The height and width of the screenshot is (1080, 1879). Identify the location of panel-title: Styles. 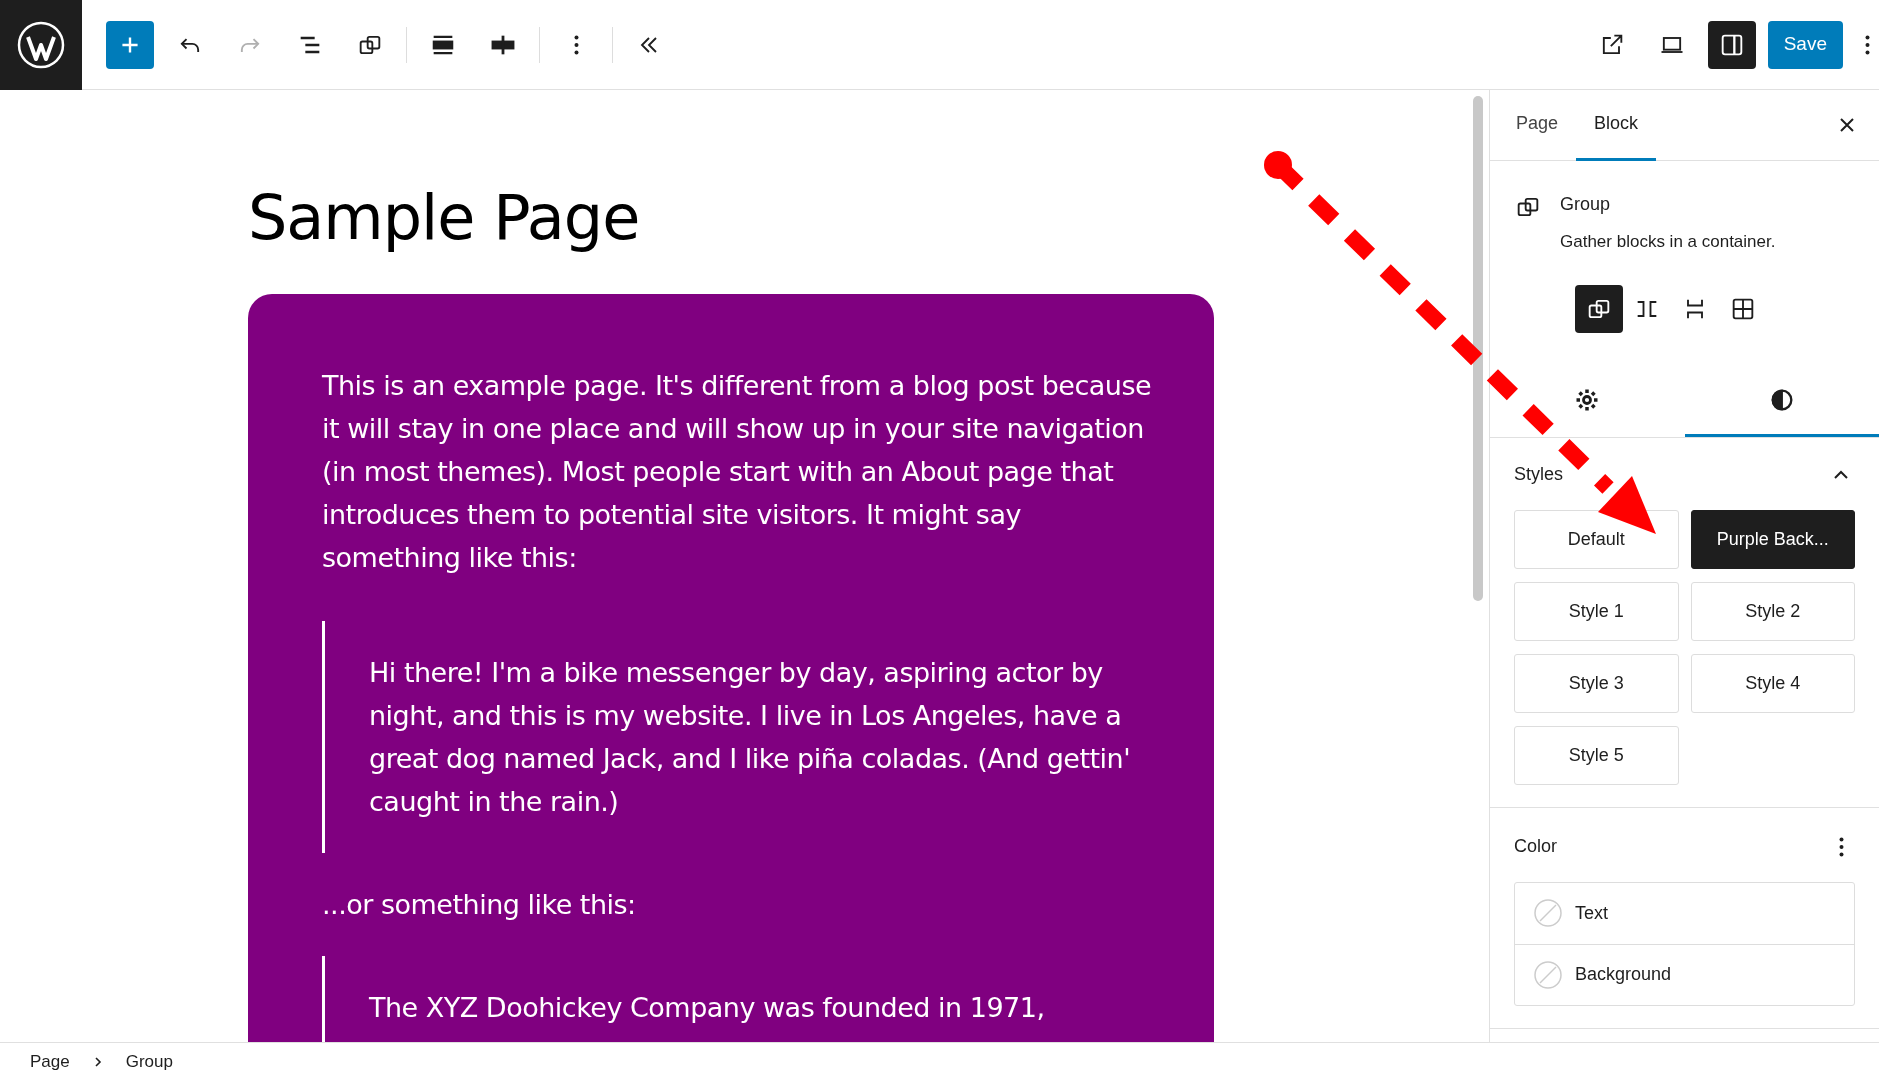
(1539, 474).